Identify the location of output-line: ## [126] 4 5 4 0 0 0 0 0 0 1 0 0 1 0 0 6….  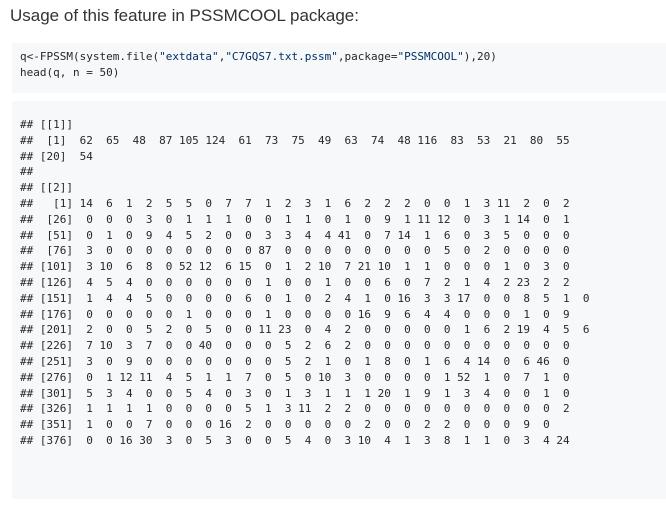
(295, 282).